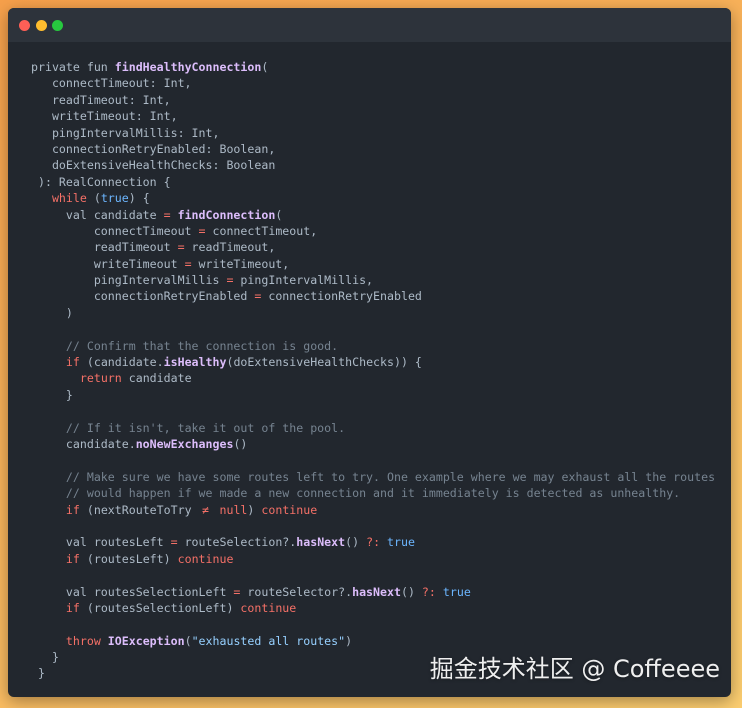 The image size is (742, 708). I want to click on close-button, so click(24, 25).